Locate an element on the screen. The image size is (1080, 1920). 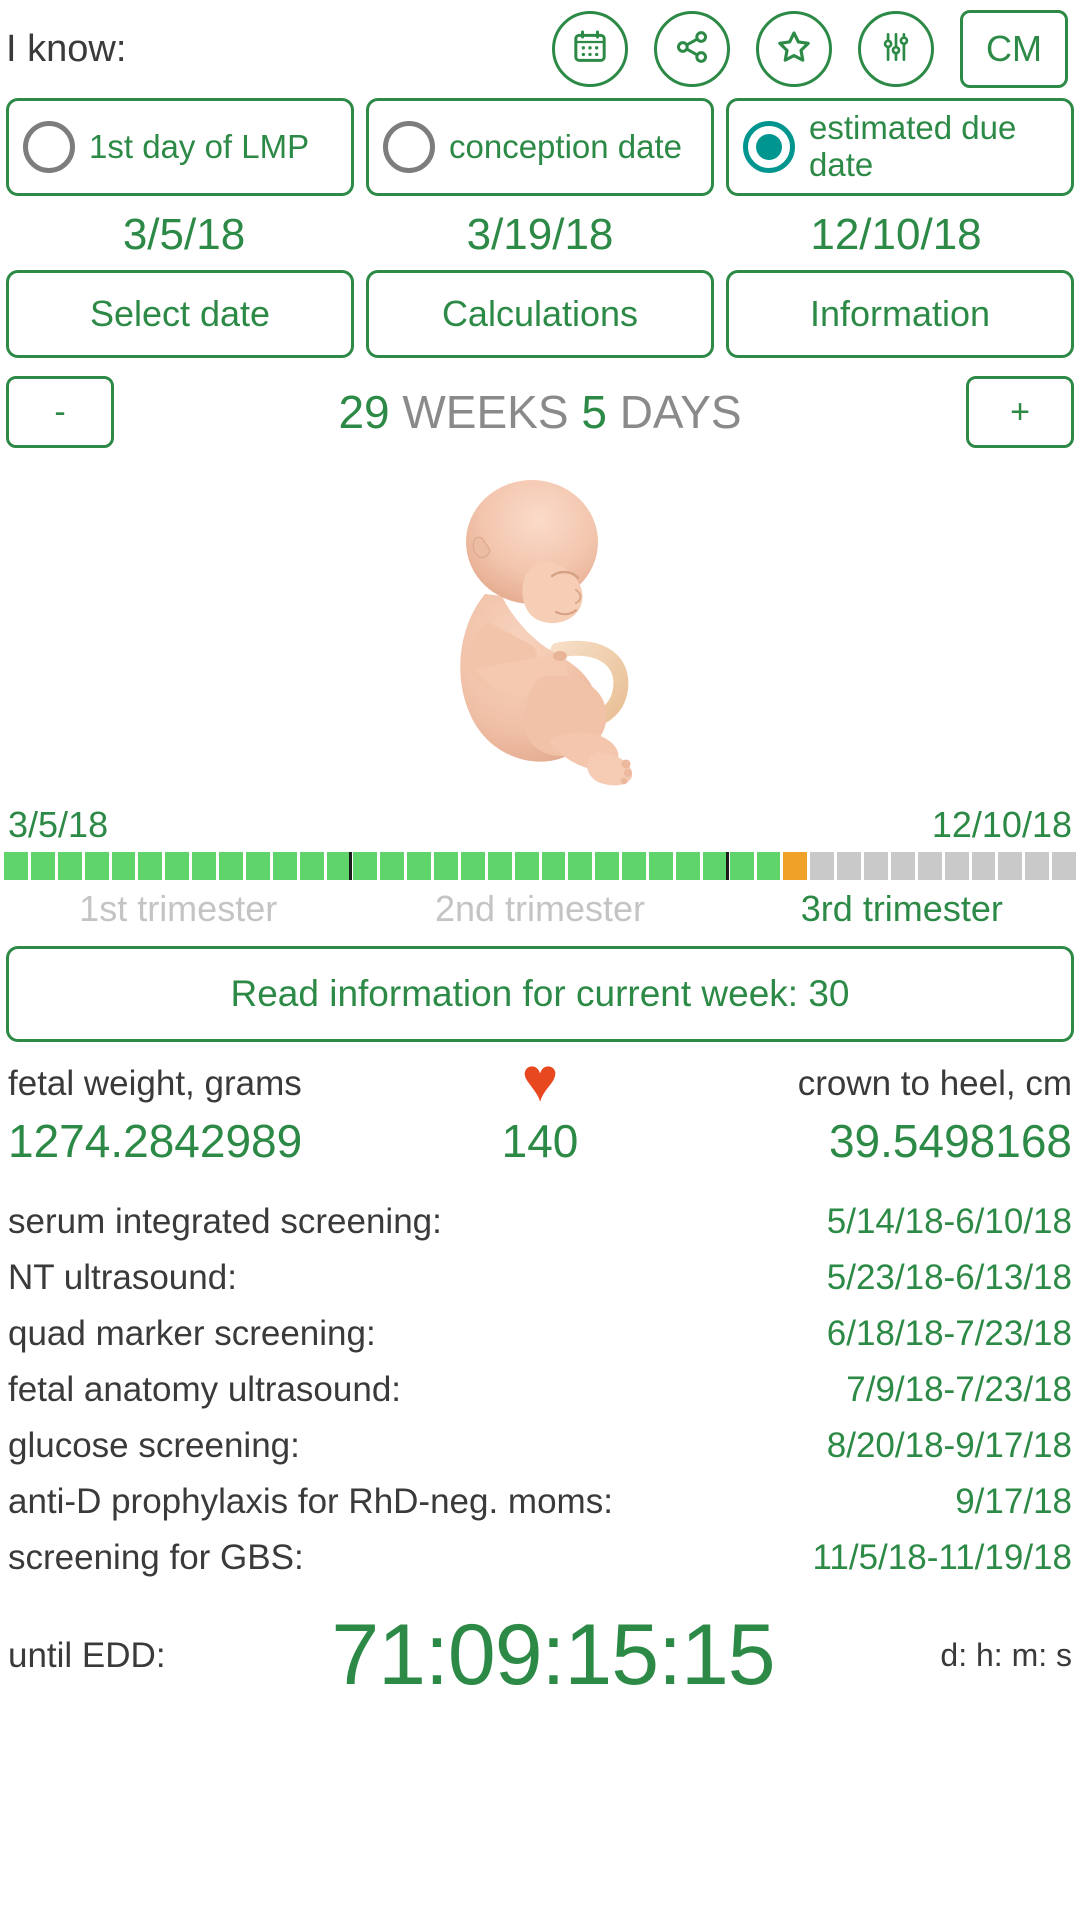
progress-end-date: 12/10/18 is located at coordinates (1001, 824).